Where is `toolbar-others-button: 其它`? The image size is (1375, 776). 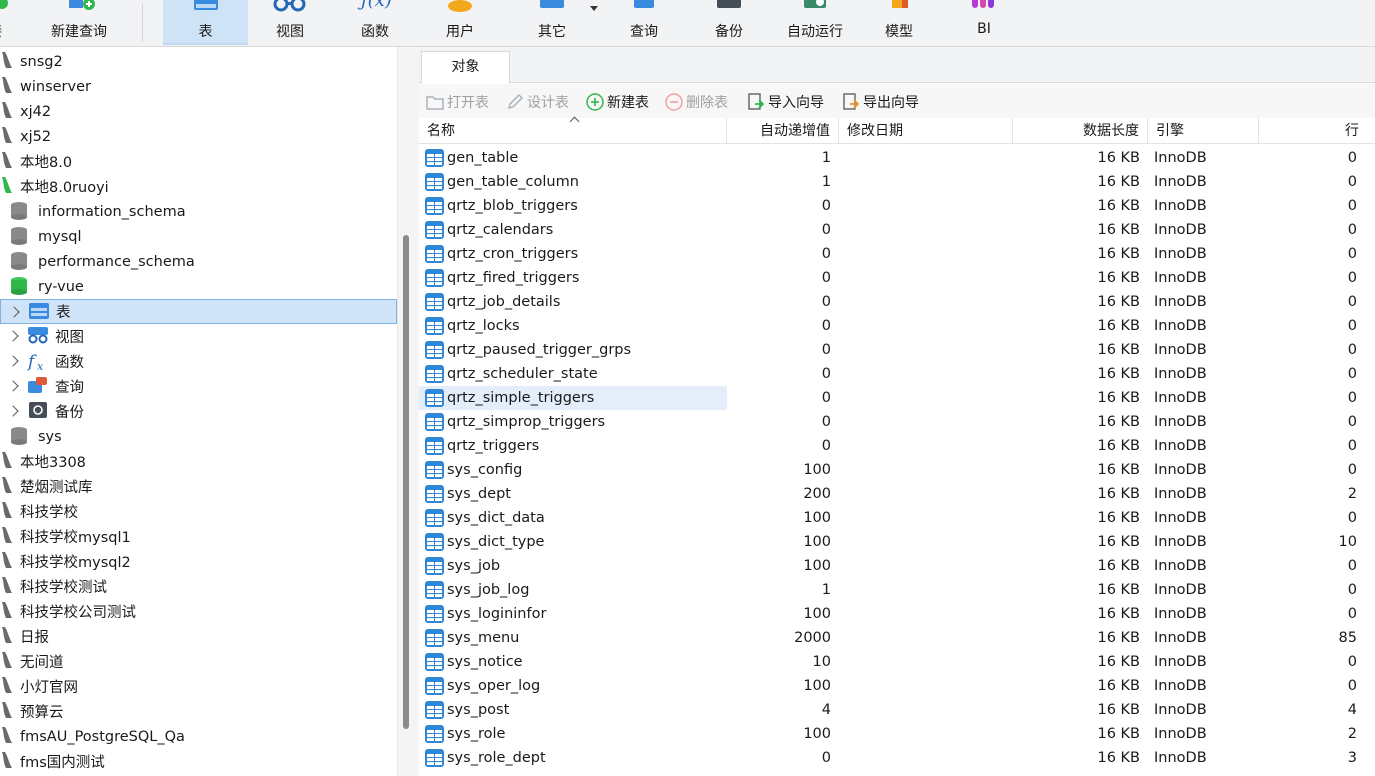
toolbar-others-button: 其它 is located at coordinates (552, 22).